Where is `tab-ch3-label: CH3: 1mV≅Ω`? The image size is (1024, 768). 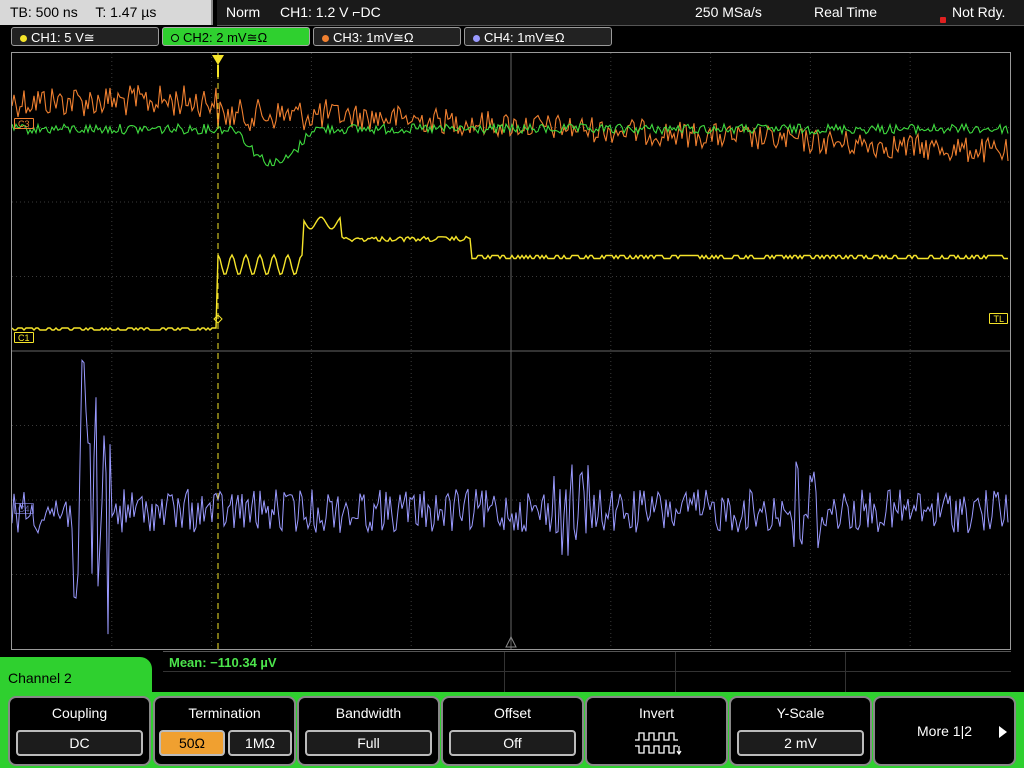
tab-ch3-label: CH3: 1mV≅Ω is located at coordinates (373, 37).